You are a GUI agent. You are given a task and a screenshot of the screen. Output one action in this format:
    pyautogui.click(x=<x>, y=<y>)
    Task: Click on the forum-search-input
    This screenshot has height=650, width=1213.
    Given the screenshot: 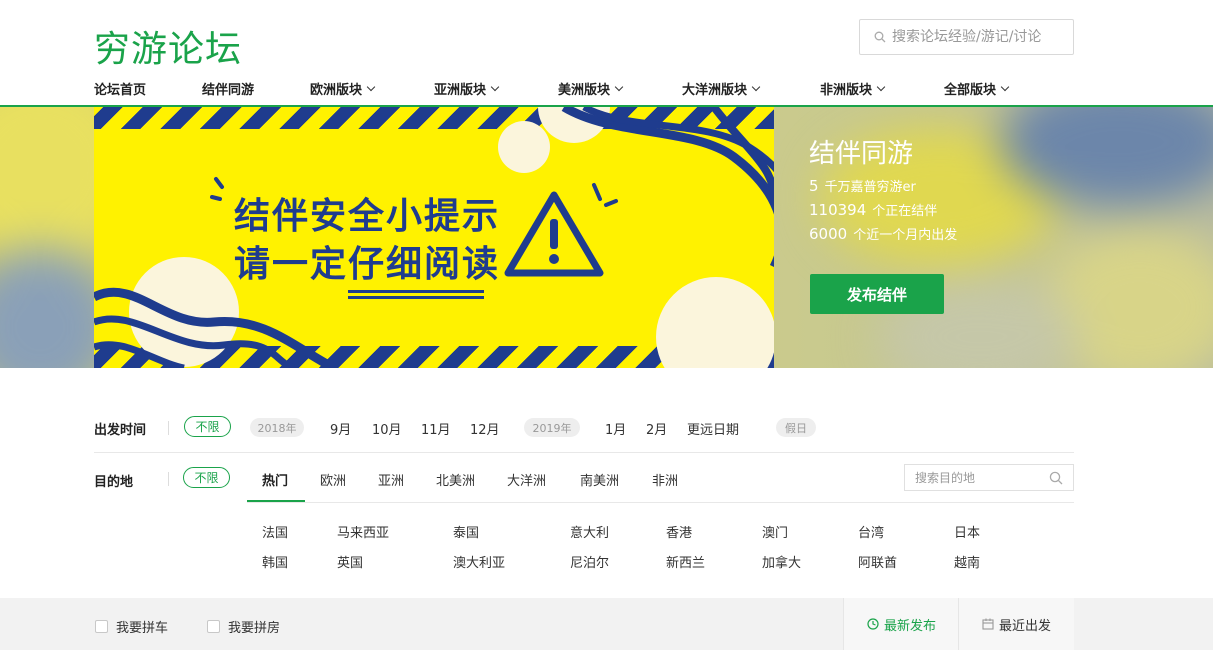 What is the action you would take?
    pyautogui.click(x=982, y=37)
    